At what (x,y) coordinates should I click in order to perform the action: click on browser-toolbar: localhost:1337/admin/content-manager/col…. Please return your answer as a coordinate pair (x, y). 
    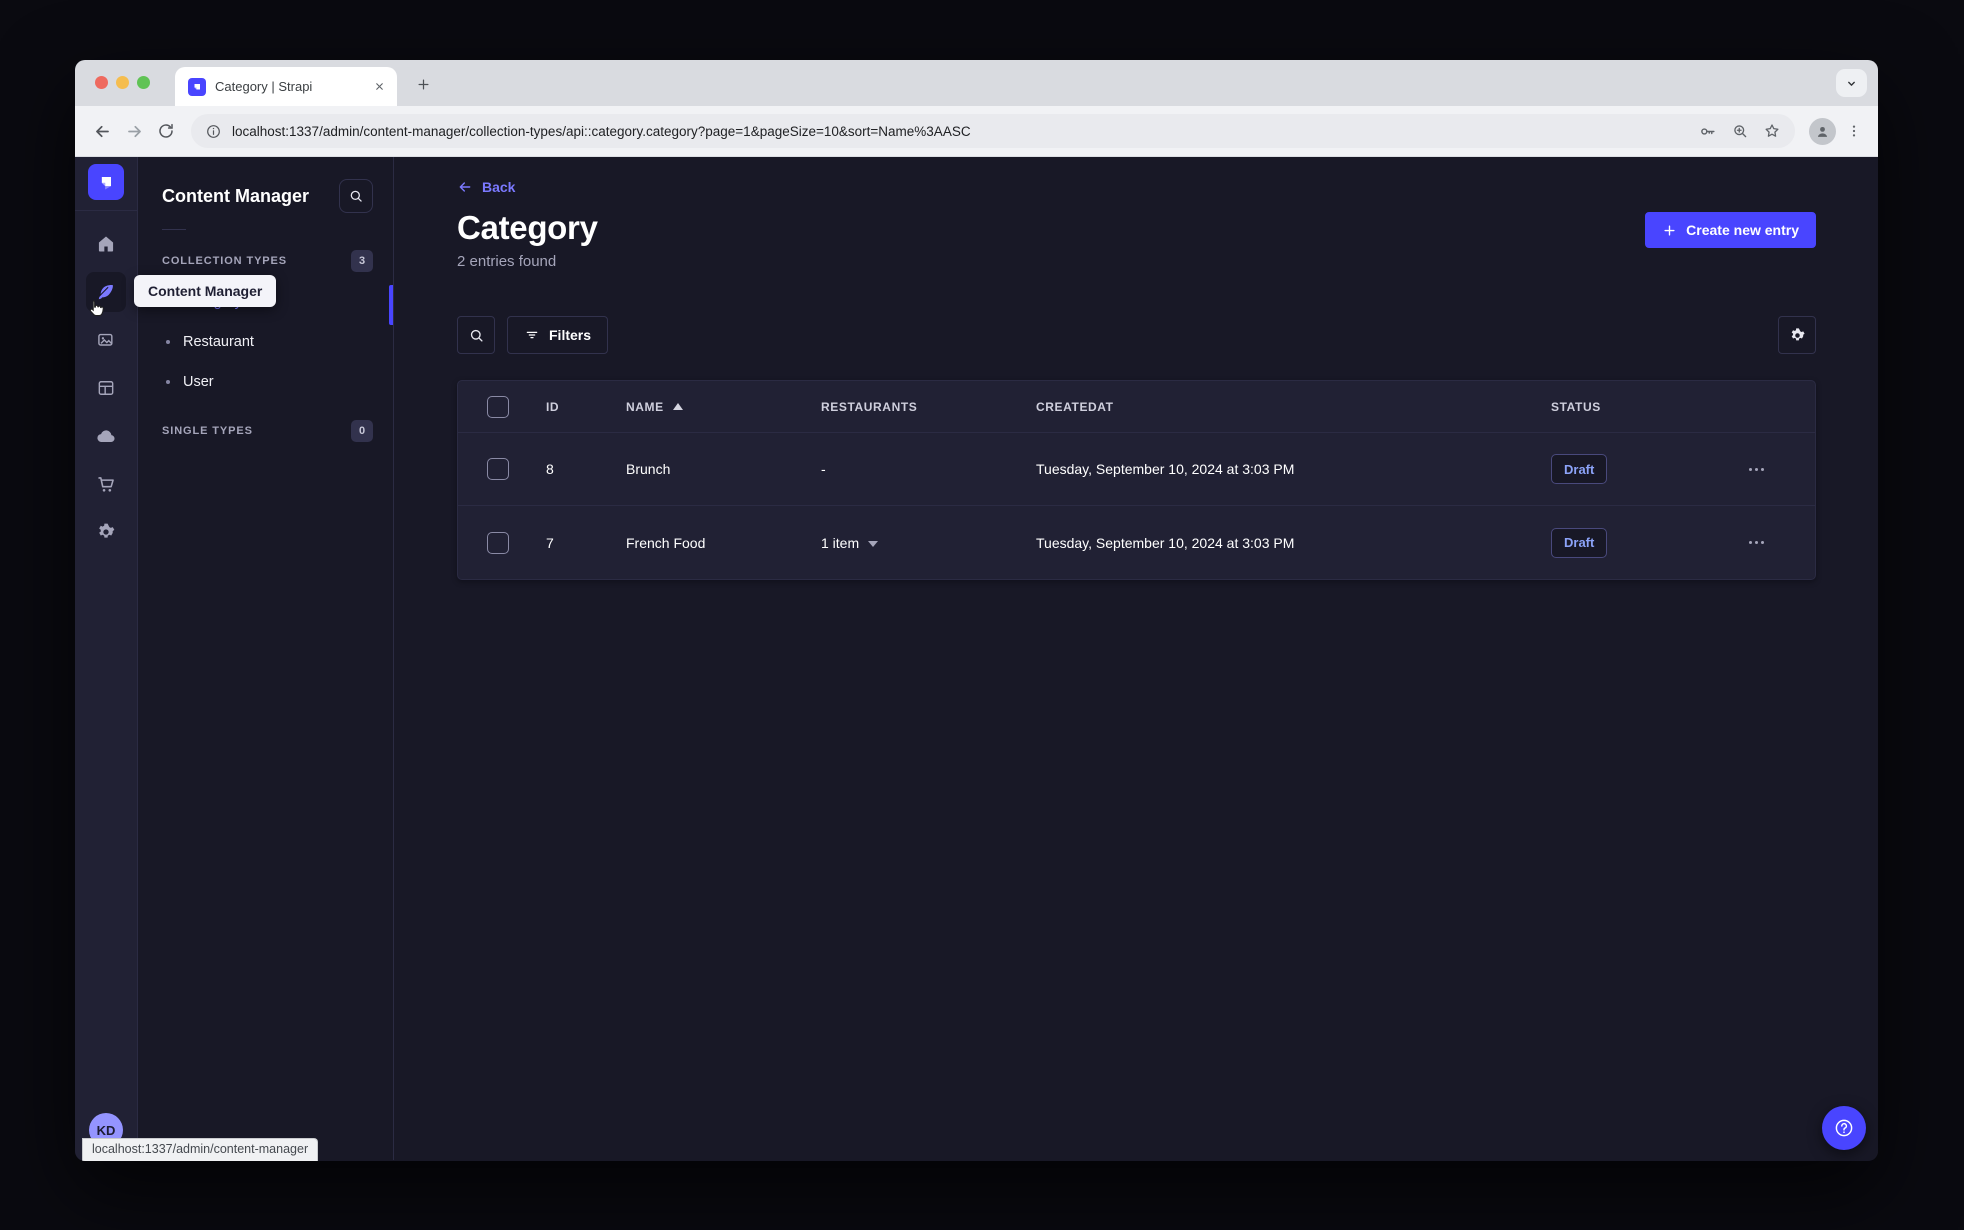
    Looking at the image, I should click on (976, 131).